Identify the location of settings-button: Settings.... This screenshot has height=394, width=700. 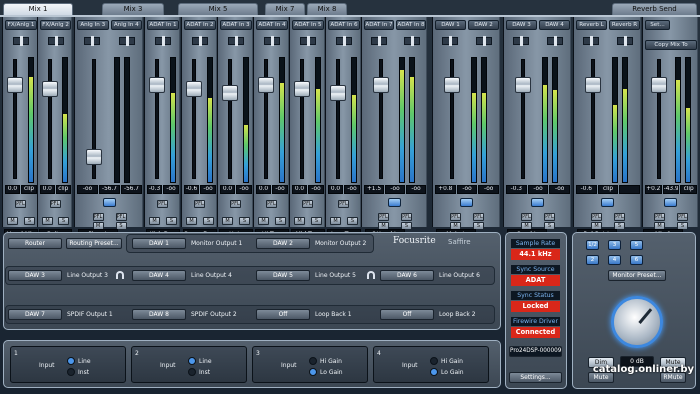
(535, 377).